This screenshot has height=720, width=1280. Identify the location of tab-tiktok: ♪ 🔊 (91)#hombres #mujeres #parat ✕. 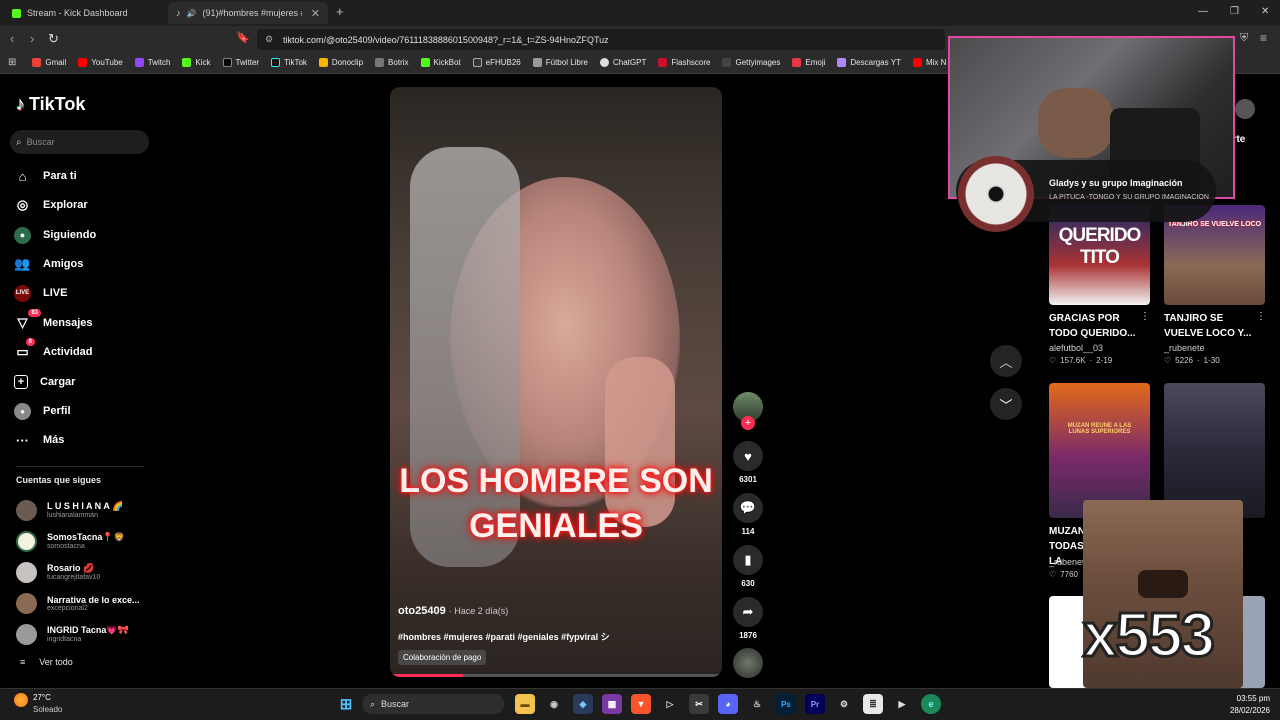
(248, 13).